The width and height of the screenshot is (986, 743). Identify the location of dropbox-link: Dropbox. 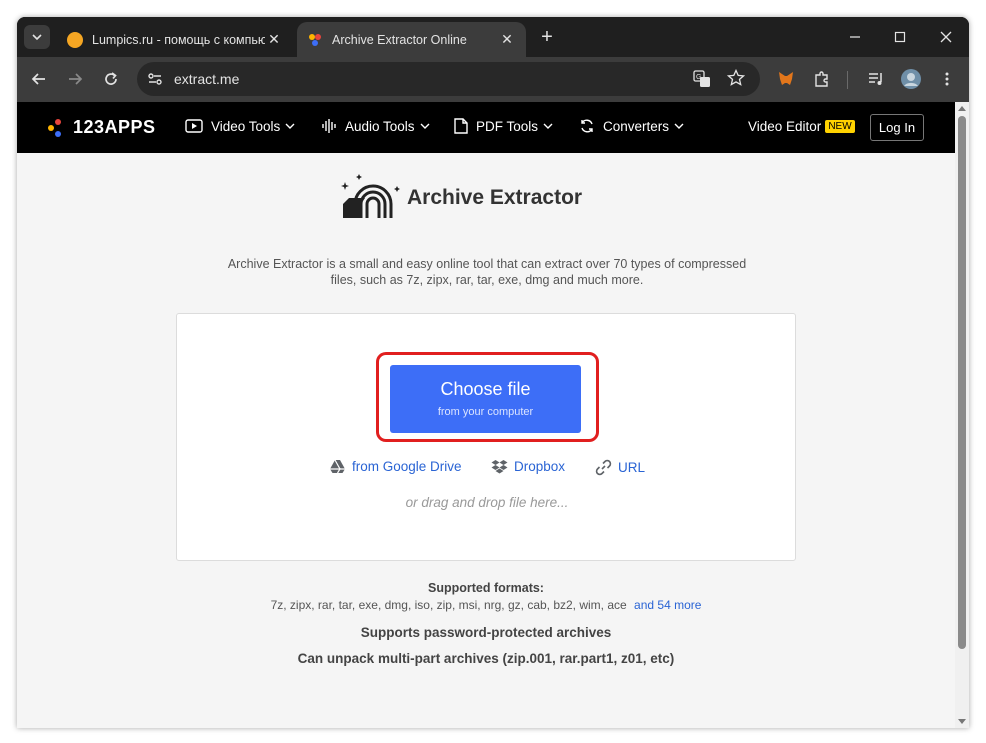
(528, 466).